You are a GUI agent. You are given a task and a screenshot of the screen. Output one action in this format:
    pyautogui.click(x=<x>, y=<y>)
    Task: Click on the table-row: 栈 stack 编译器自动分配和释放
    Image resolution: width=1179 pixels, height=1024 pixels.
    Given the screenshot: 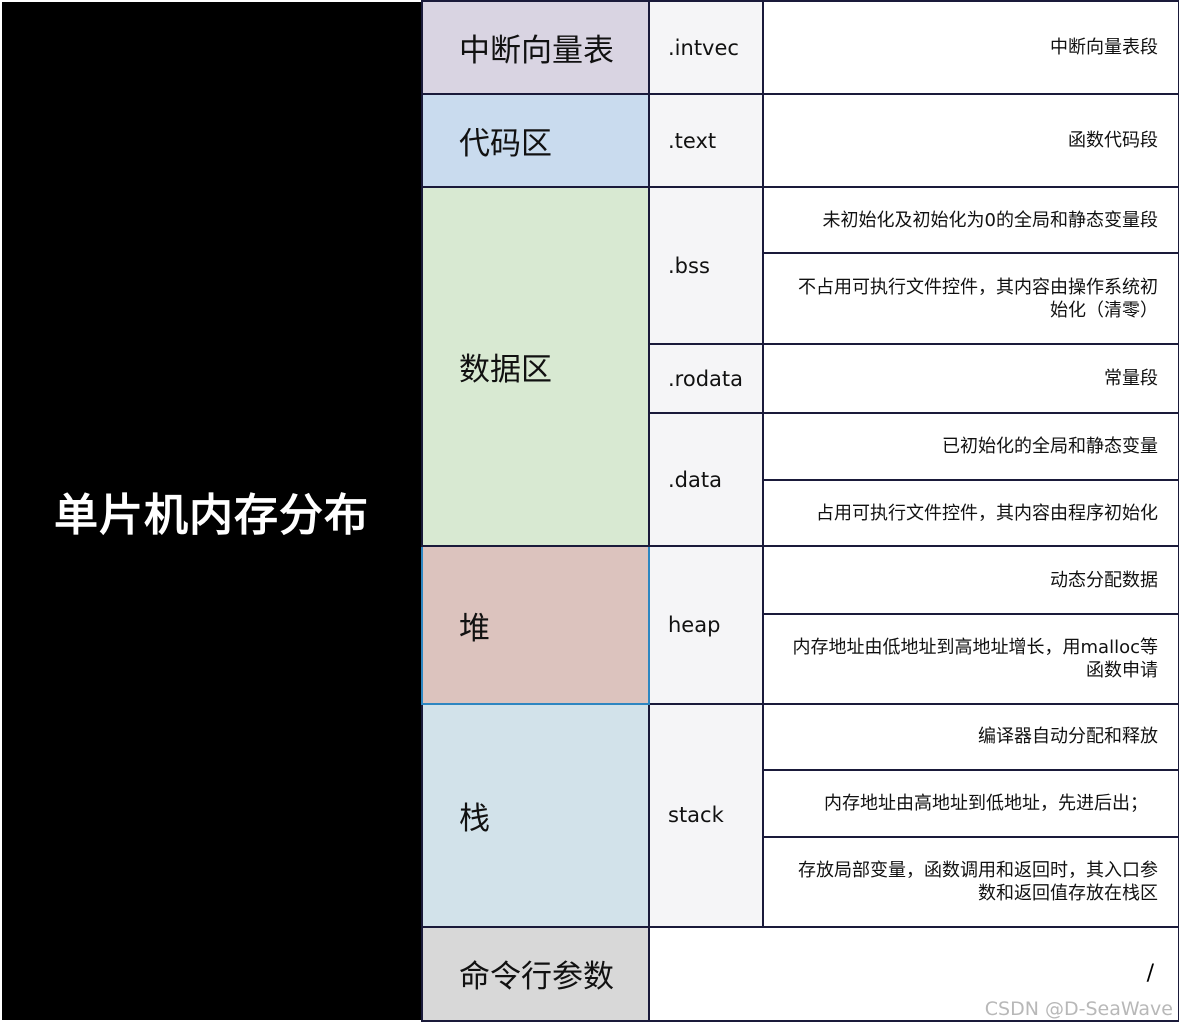 What is the action you would take?
    pyautogui.click(x=800, y=815)
    